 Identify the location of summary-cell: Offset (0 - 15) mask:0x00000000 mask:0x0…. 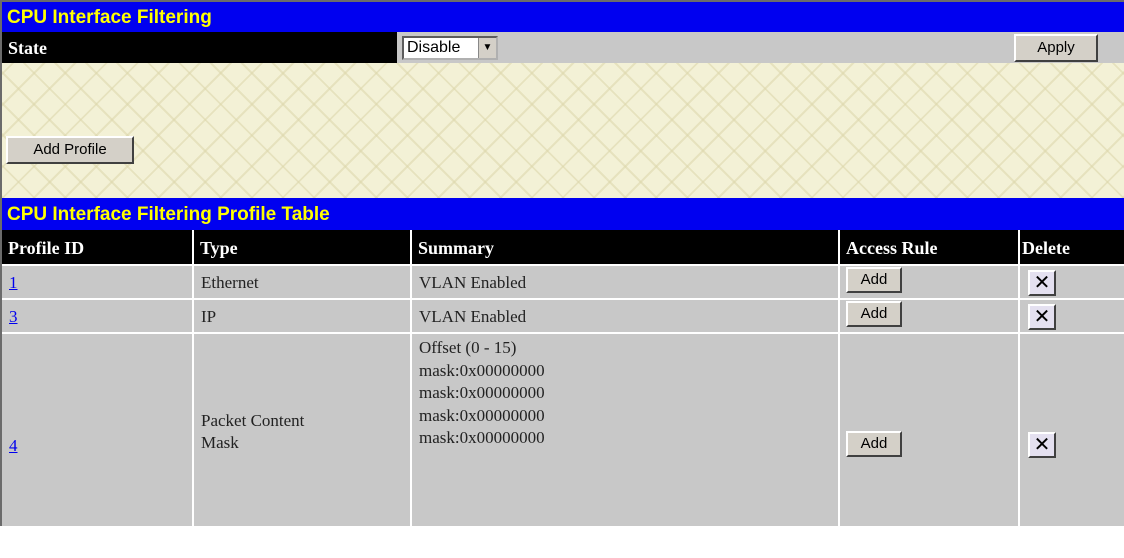
(625, 430).